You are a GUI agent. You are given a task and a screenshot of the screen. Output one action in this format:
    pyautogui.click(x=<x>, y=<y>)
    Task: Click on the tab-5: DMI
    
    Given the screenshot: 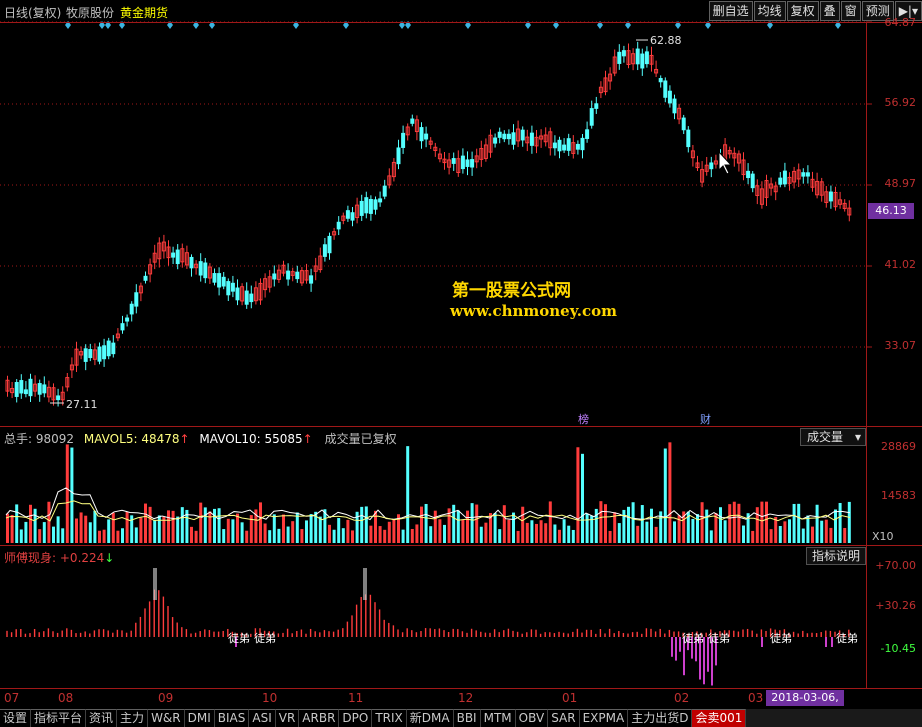 What is the action you would take?
    pyautogui.click(x=199, y=718)
    